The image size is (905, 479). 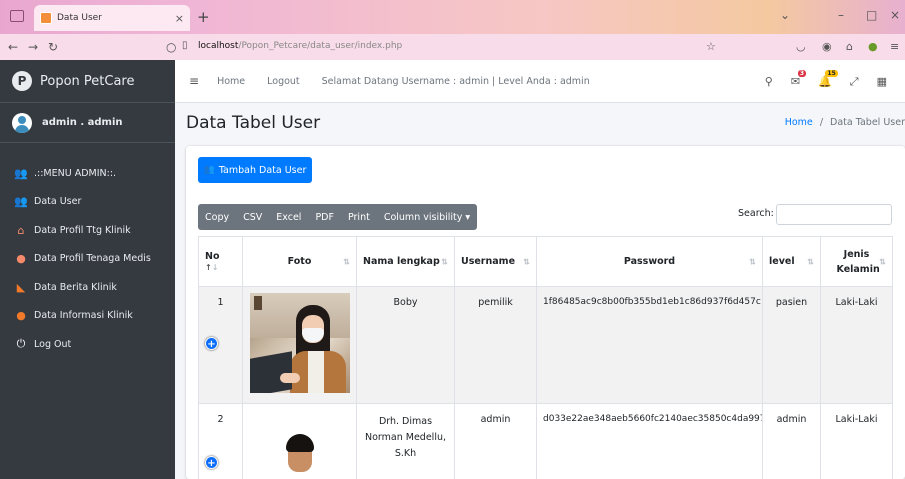 I want to click on column-header-level: level ⇅, so click(x=791, y=261).